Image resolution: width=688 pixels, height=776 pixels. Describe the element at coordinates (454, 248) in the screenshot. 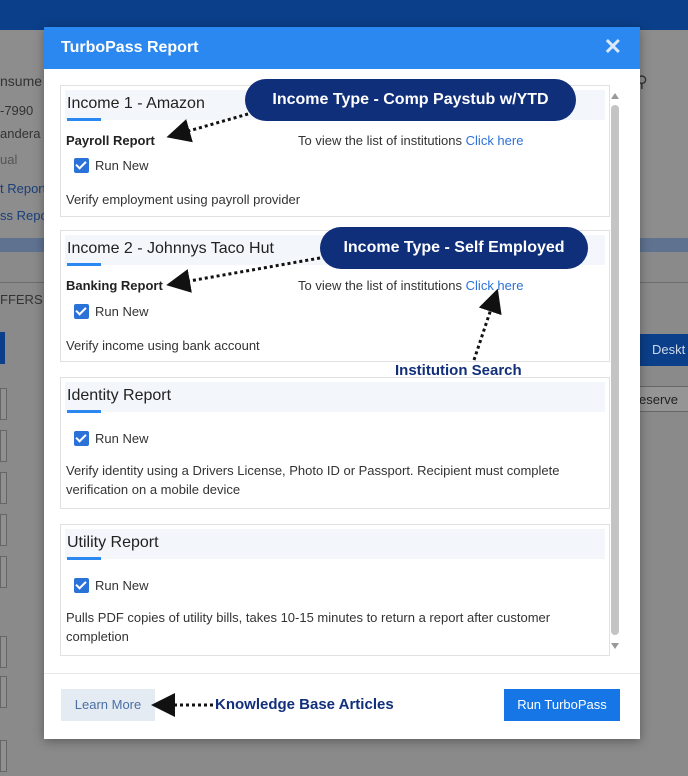

I see `income-type-self-employed-callout: Income Type - Self Employed` at that location.